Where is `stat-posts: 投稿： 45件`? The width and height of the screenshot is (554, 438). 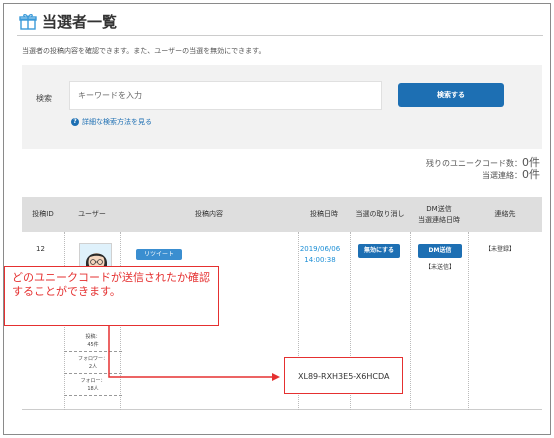
stat-posts: 投稿： 45件 is located at coordinates (93, 341).